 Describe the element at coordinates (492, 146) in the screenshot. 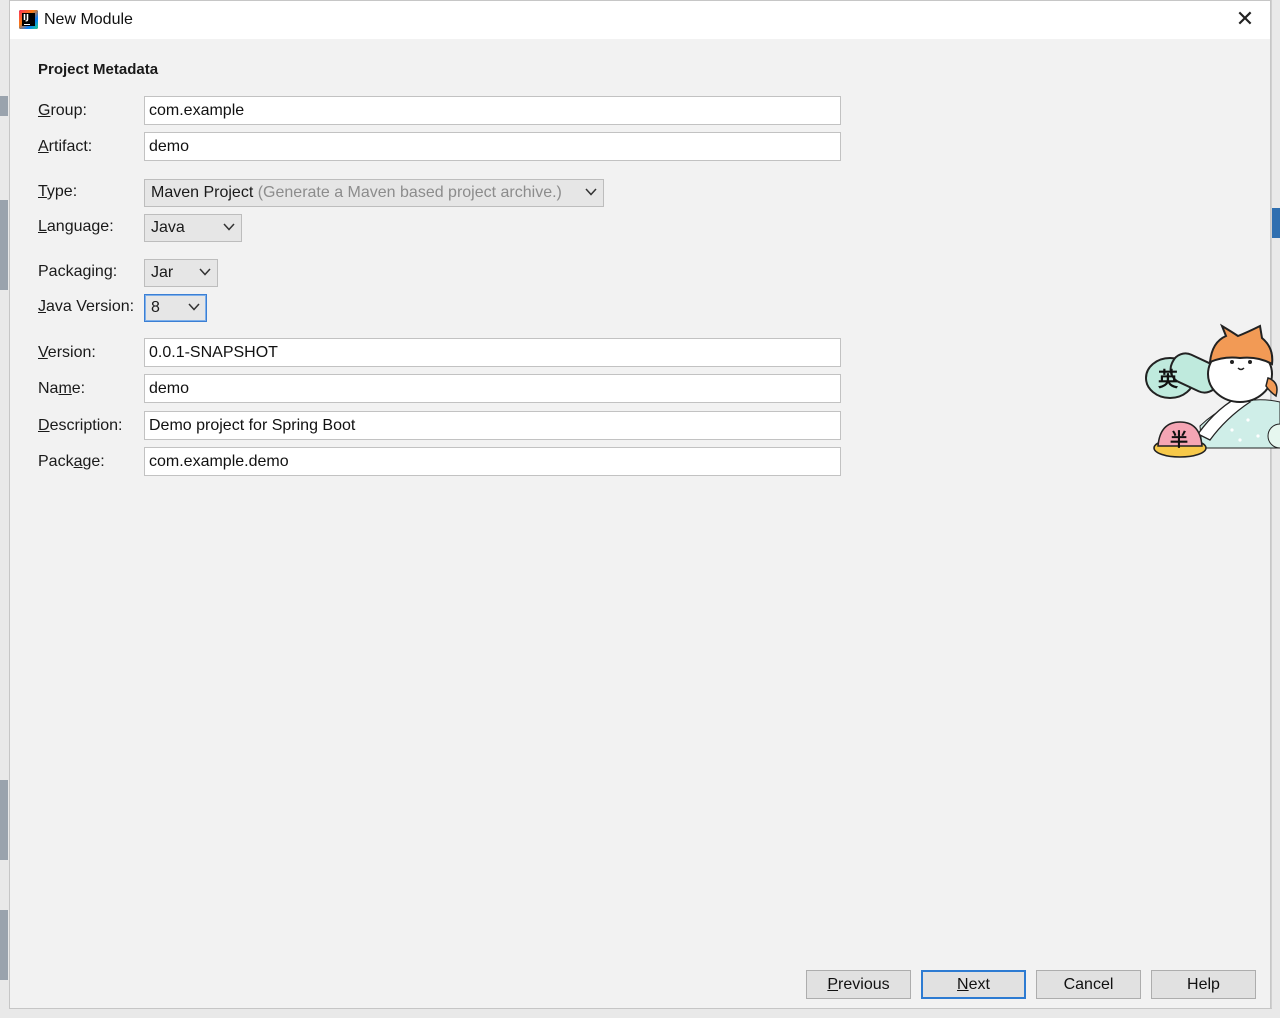

I see `artifact-field: demo` at that location.